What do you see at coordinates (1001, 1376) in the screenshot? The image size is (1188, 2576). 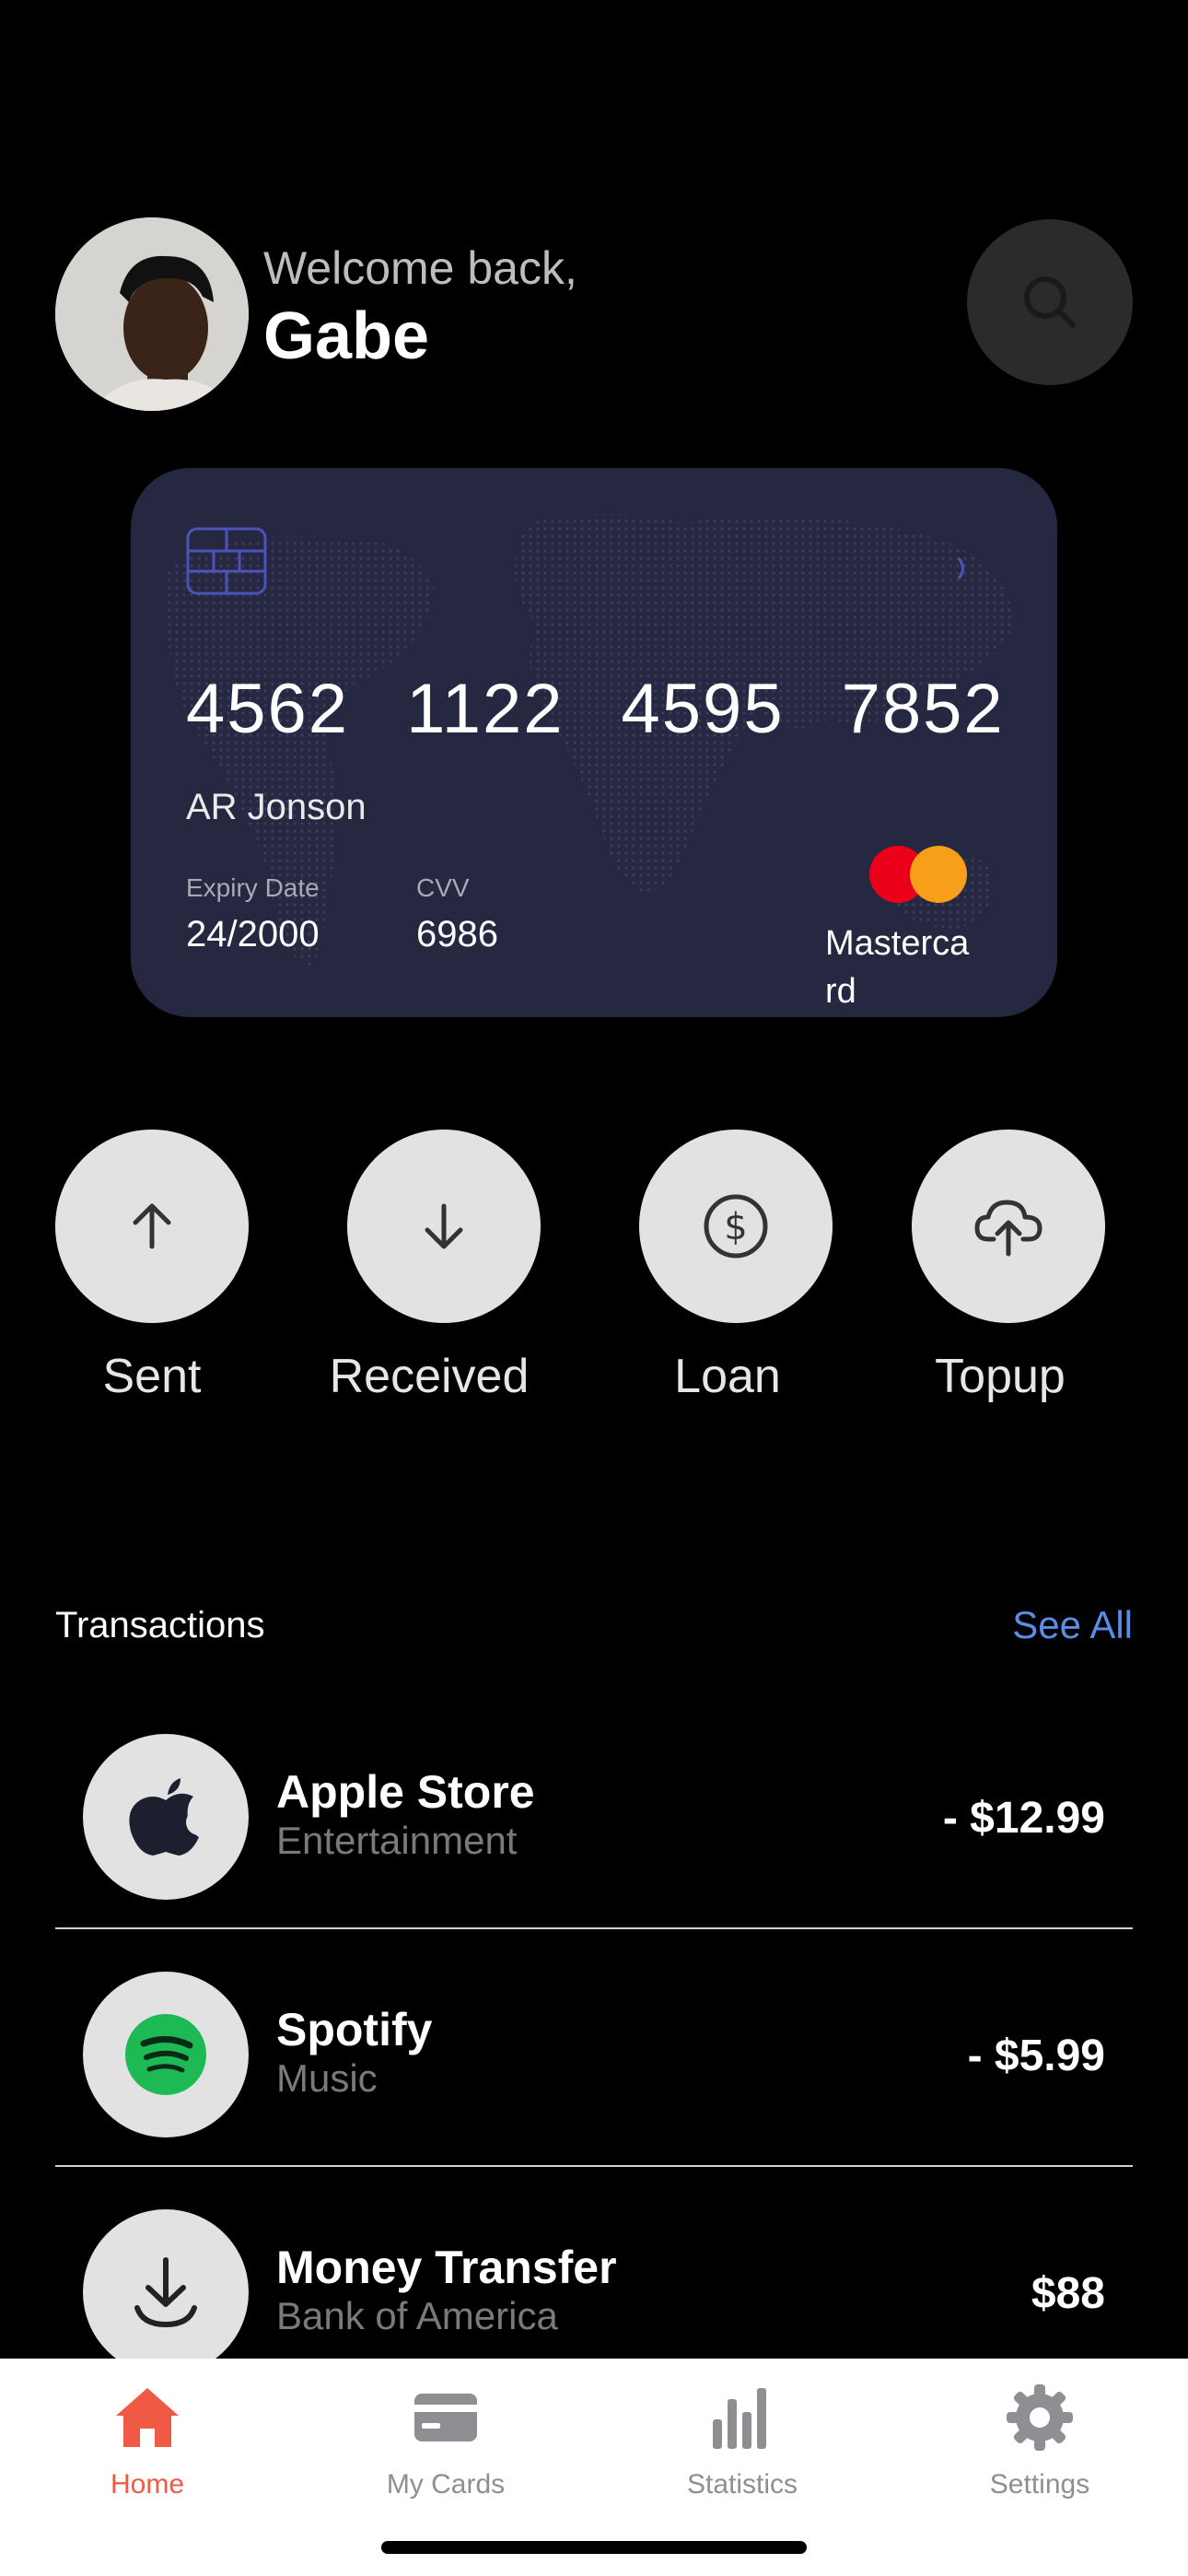 I see `topup-label: Topup` at bounding box center [1001, 1376].